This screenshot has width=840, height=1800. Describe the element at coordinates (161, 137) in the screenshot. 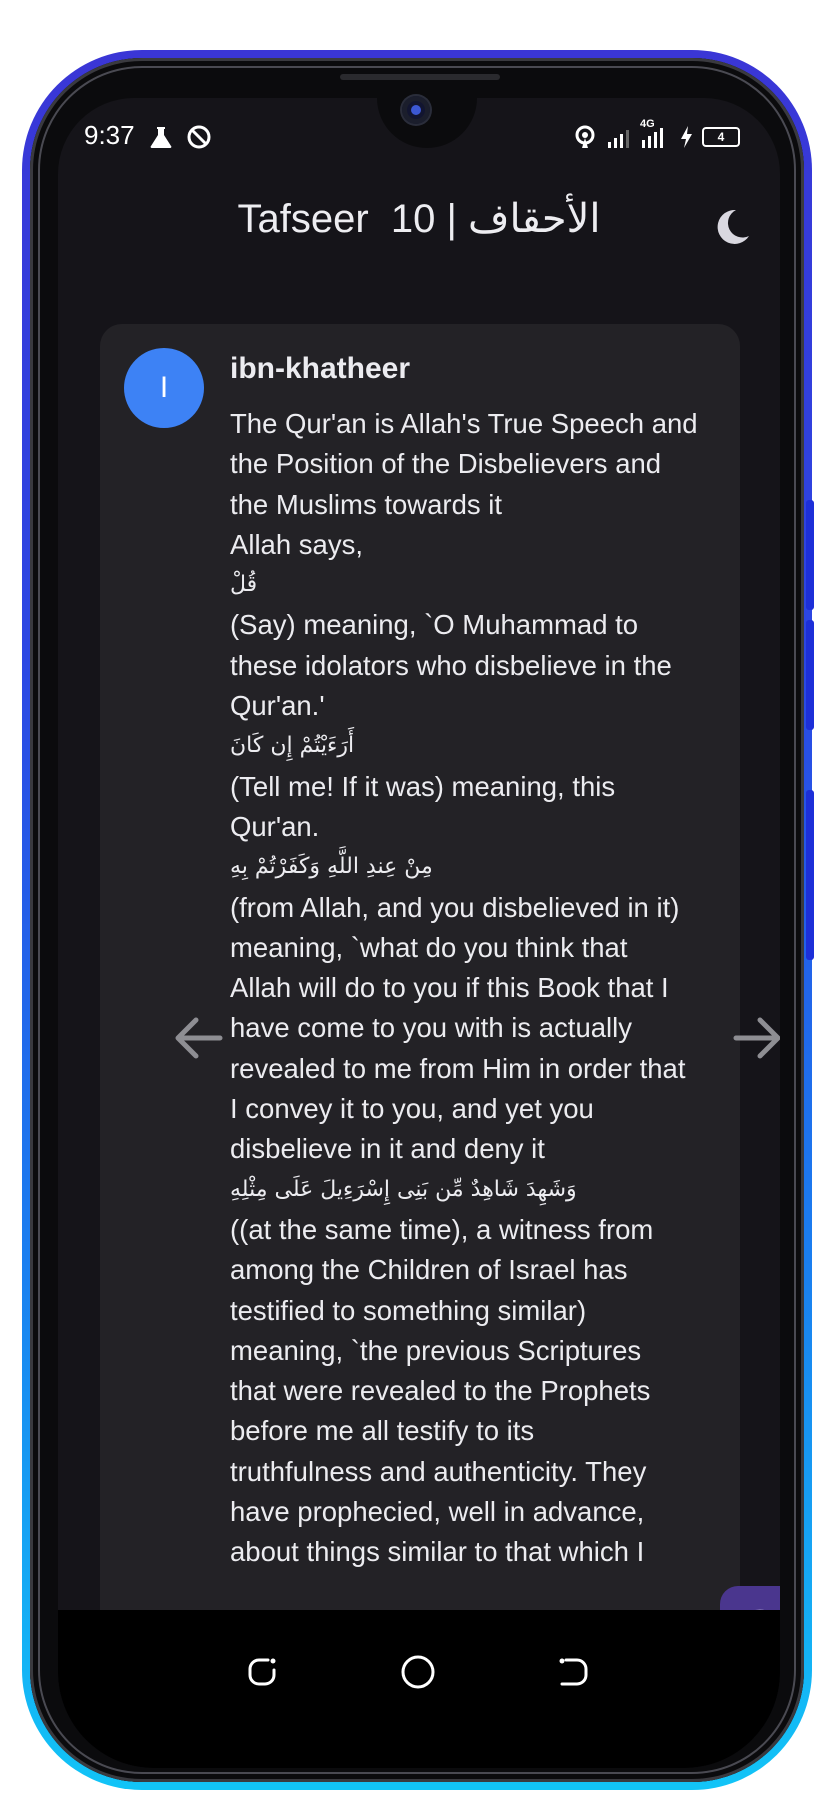

I see `flask-icon` at that location.